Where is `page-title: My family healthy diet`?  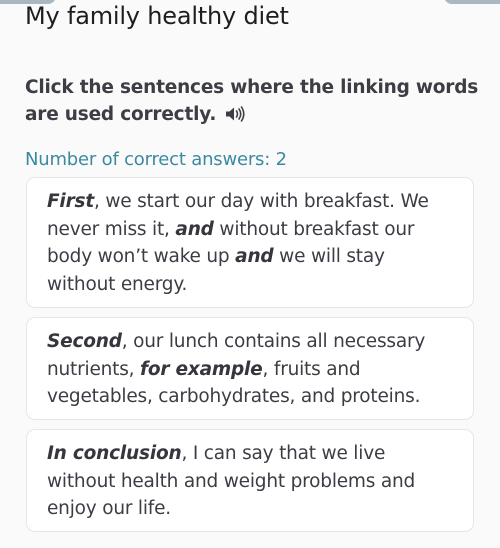 page-title: My family healthy diet is located at coordinates (157, 16).